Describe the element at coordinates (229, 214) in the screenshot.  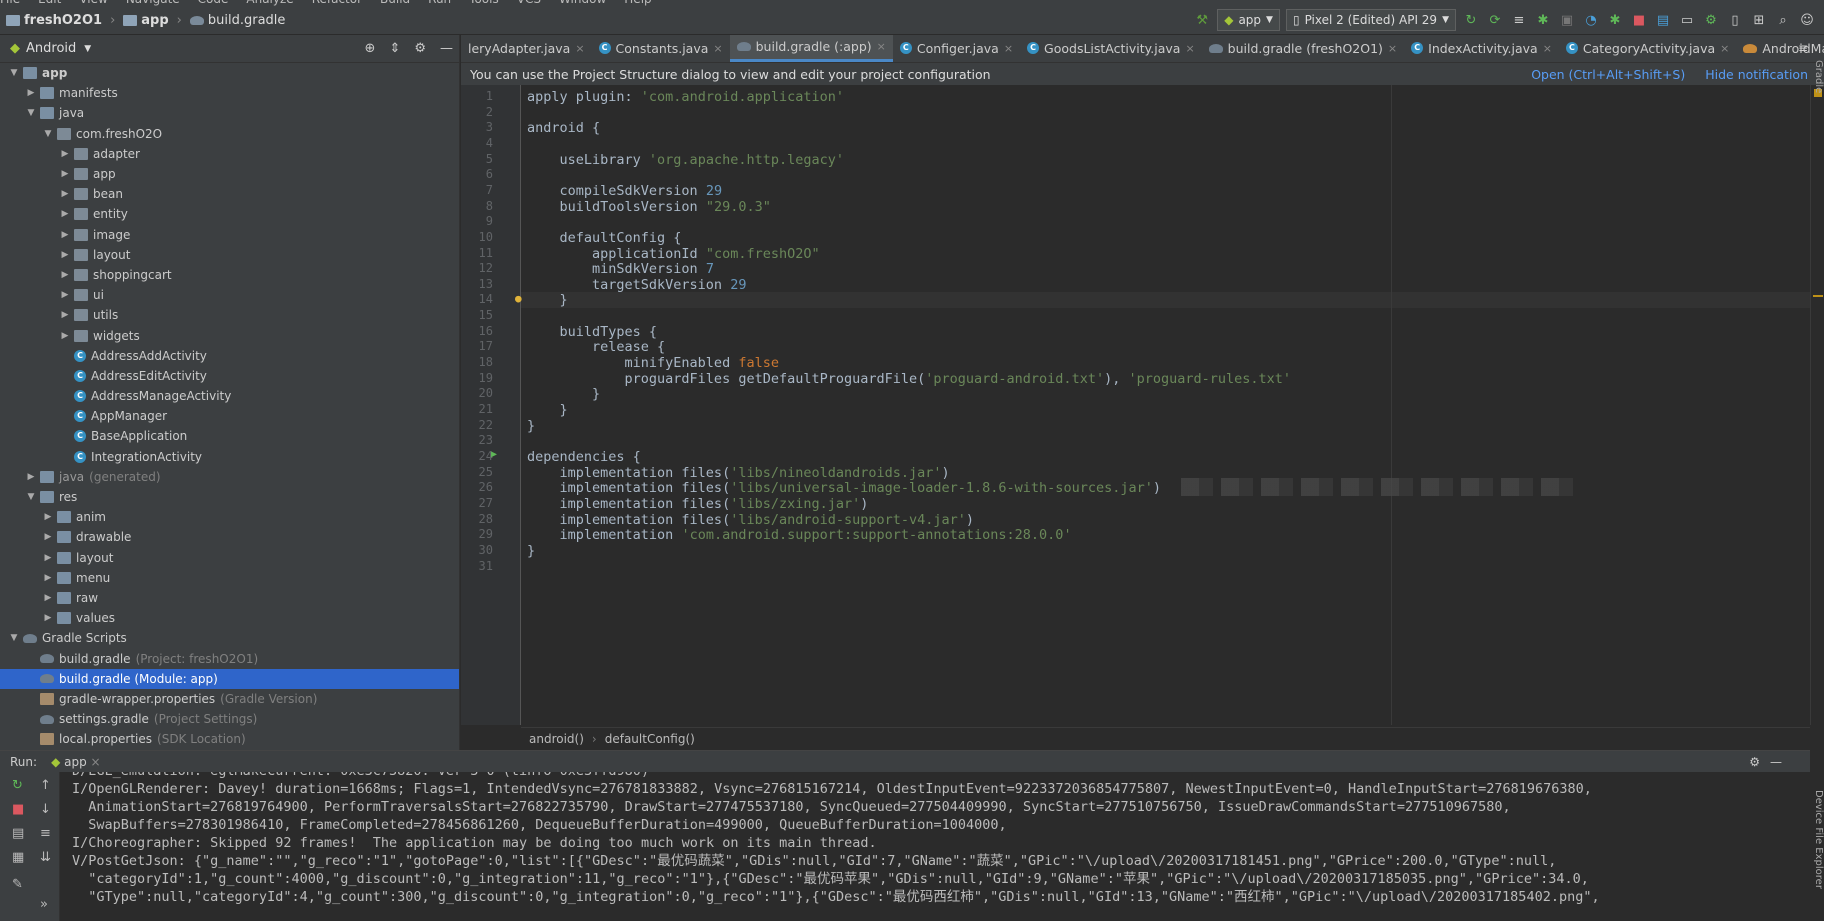
I see `tree-item: ▶ entity` at that location.